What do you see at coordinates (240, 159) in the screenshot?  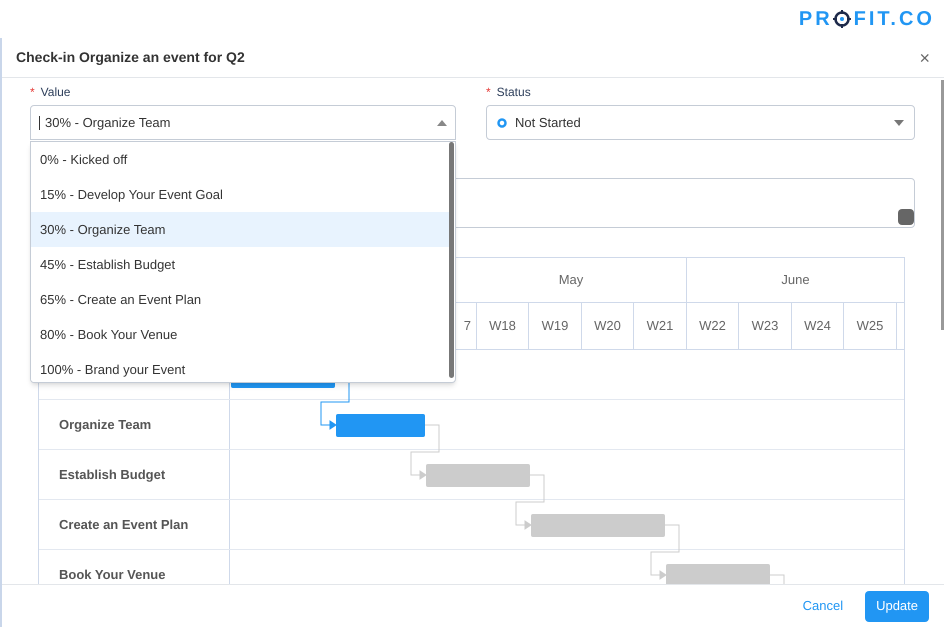 I see `dropdown-option: 0% - Kicked off` at bounding box center [240, 159].